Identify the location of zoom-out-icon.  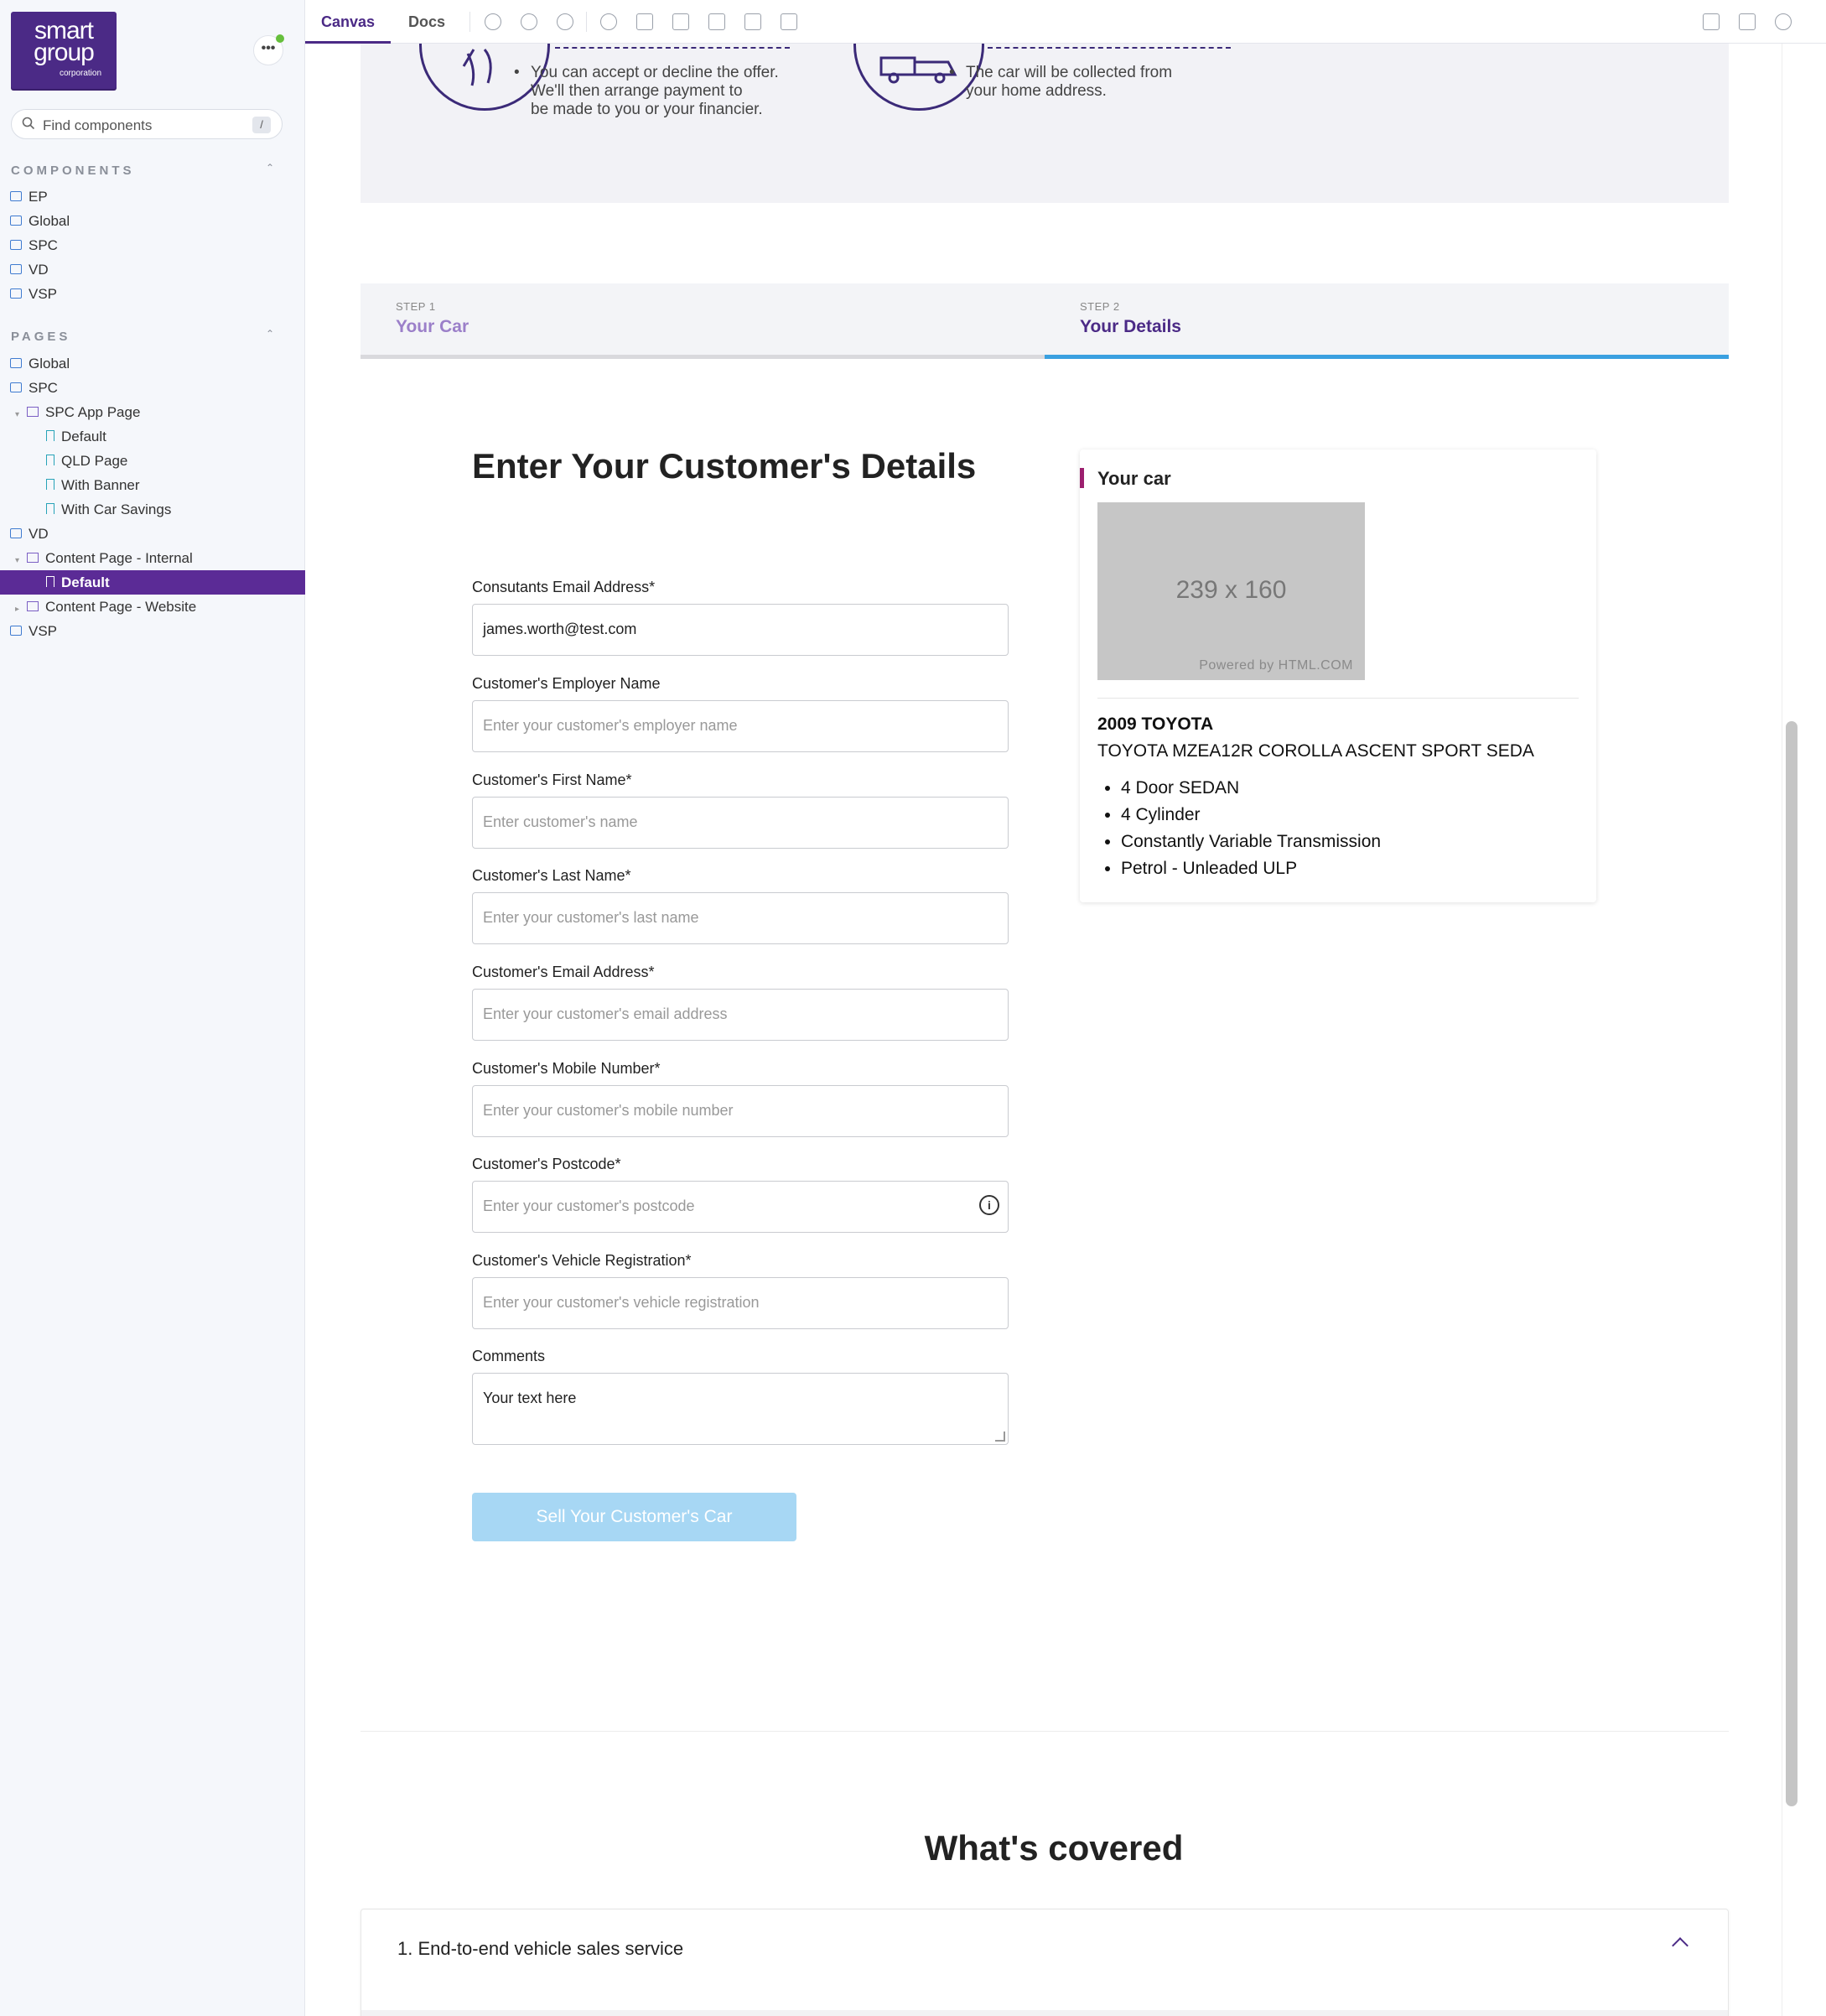
(529, 21).